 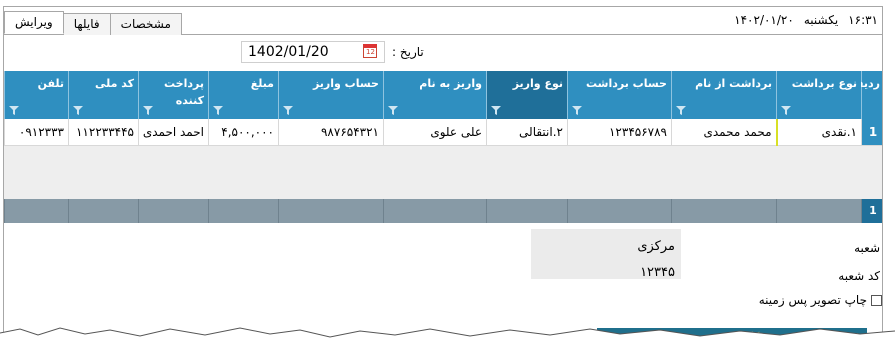 I want to click on cell-payer: احمد احمدی, so click(x=173, y=132).